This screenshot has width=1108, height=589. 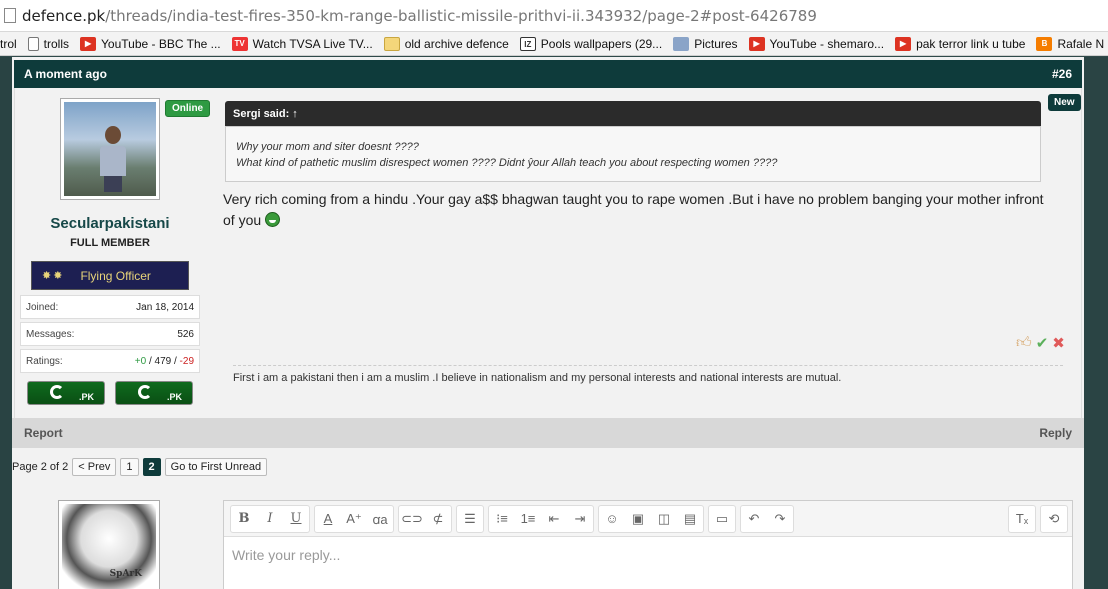 What do you see at coordinates (109, 544) in the screenshot?
I see `reply-avatar: SpArK` at bounding box center [109, 544].